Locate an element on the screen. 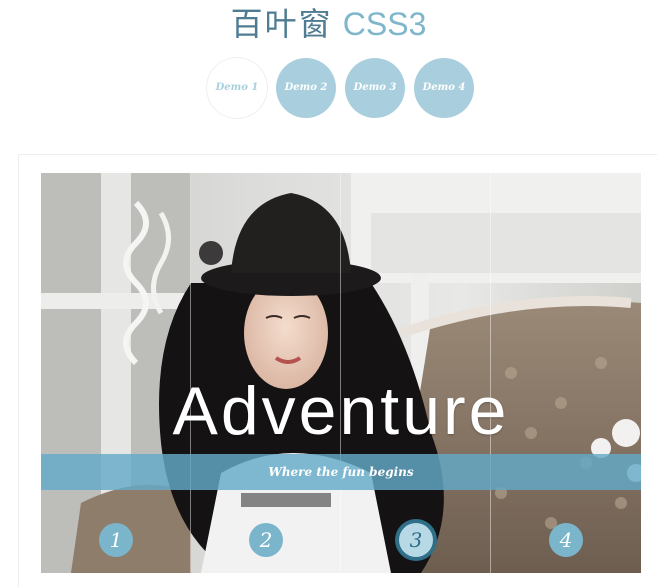 The image size is (657, 587). pager-dot-4: 4 is located at coordinates (566, 540).